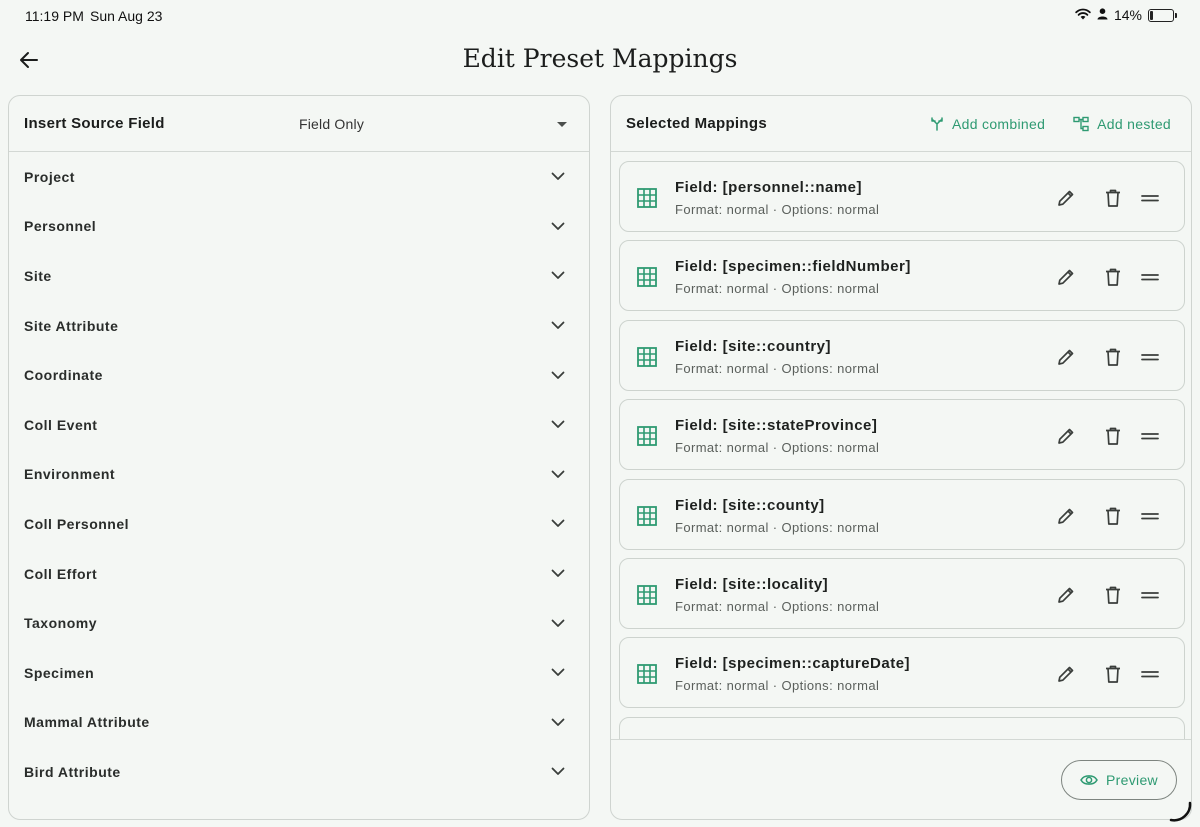 The image size is (1200, 827). Describe the element at coordinates (70, 474) in the screenshot. I see `category-label: Environment` at that location.